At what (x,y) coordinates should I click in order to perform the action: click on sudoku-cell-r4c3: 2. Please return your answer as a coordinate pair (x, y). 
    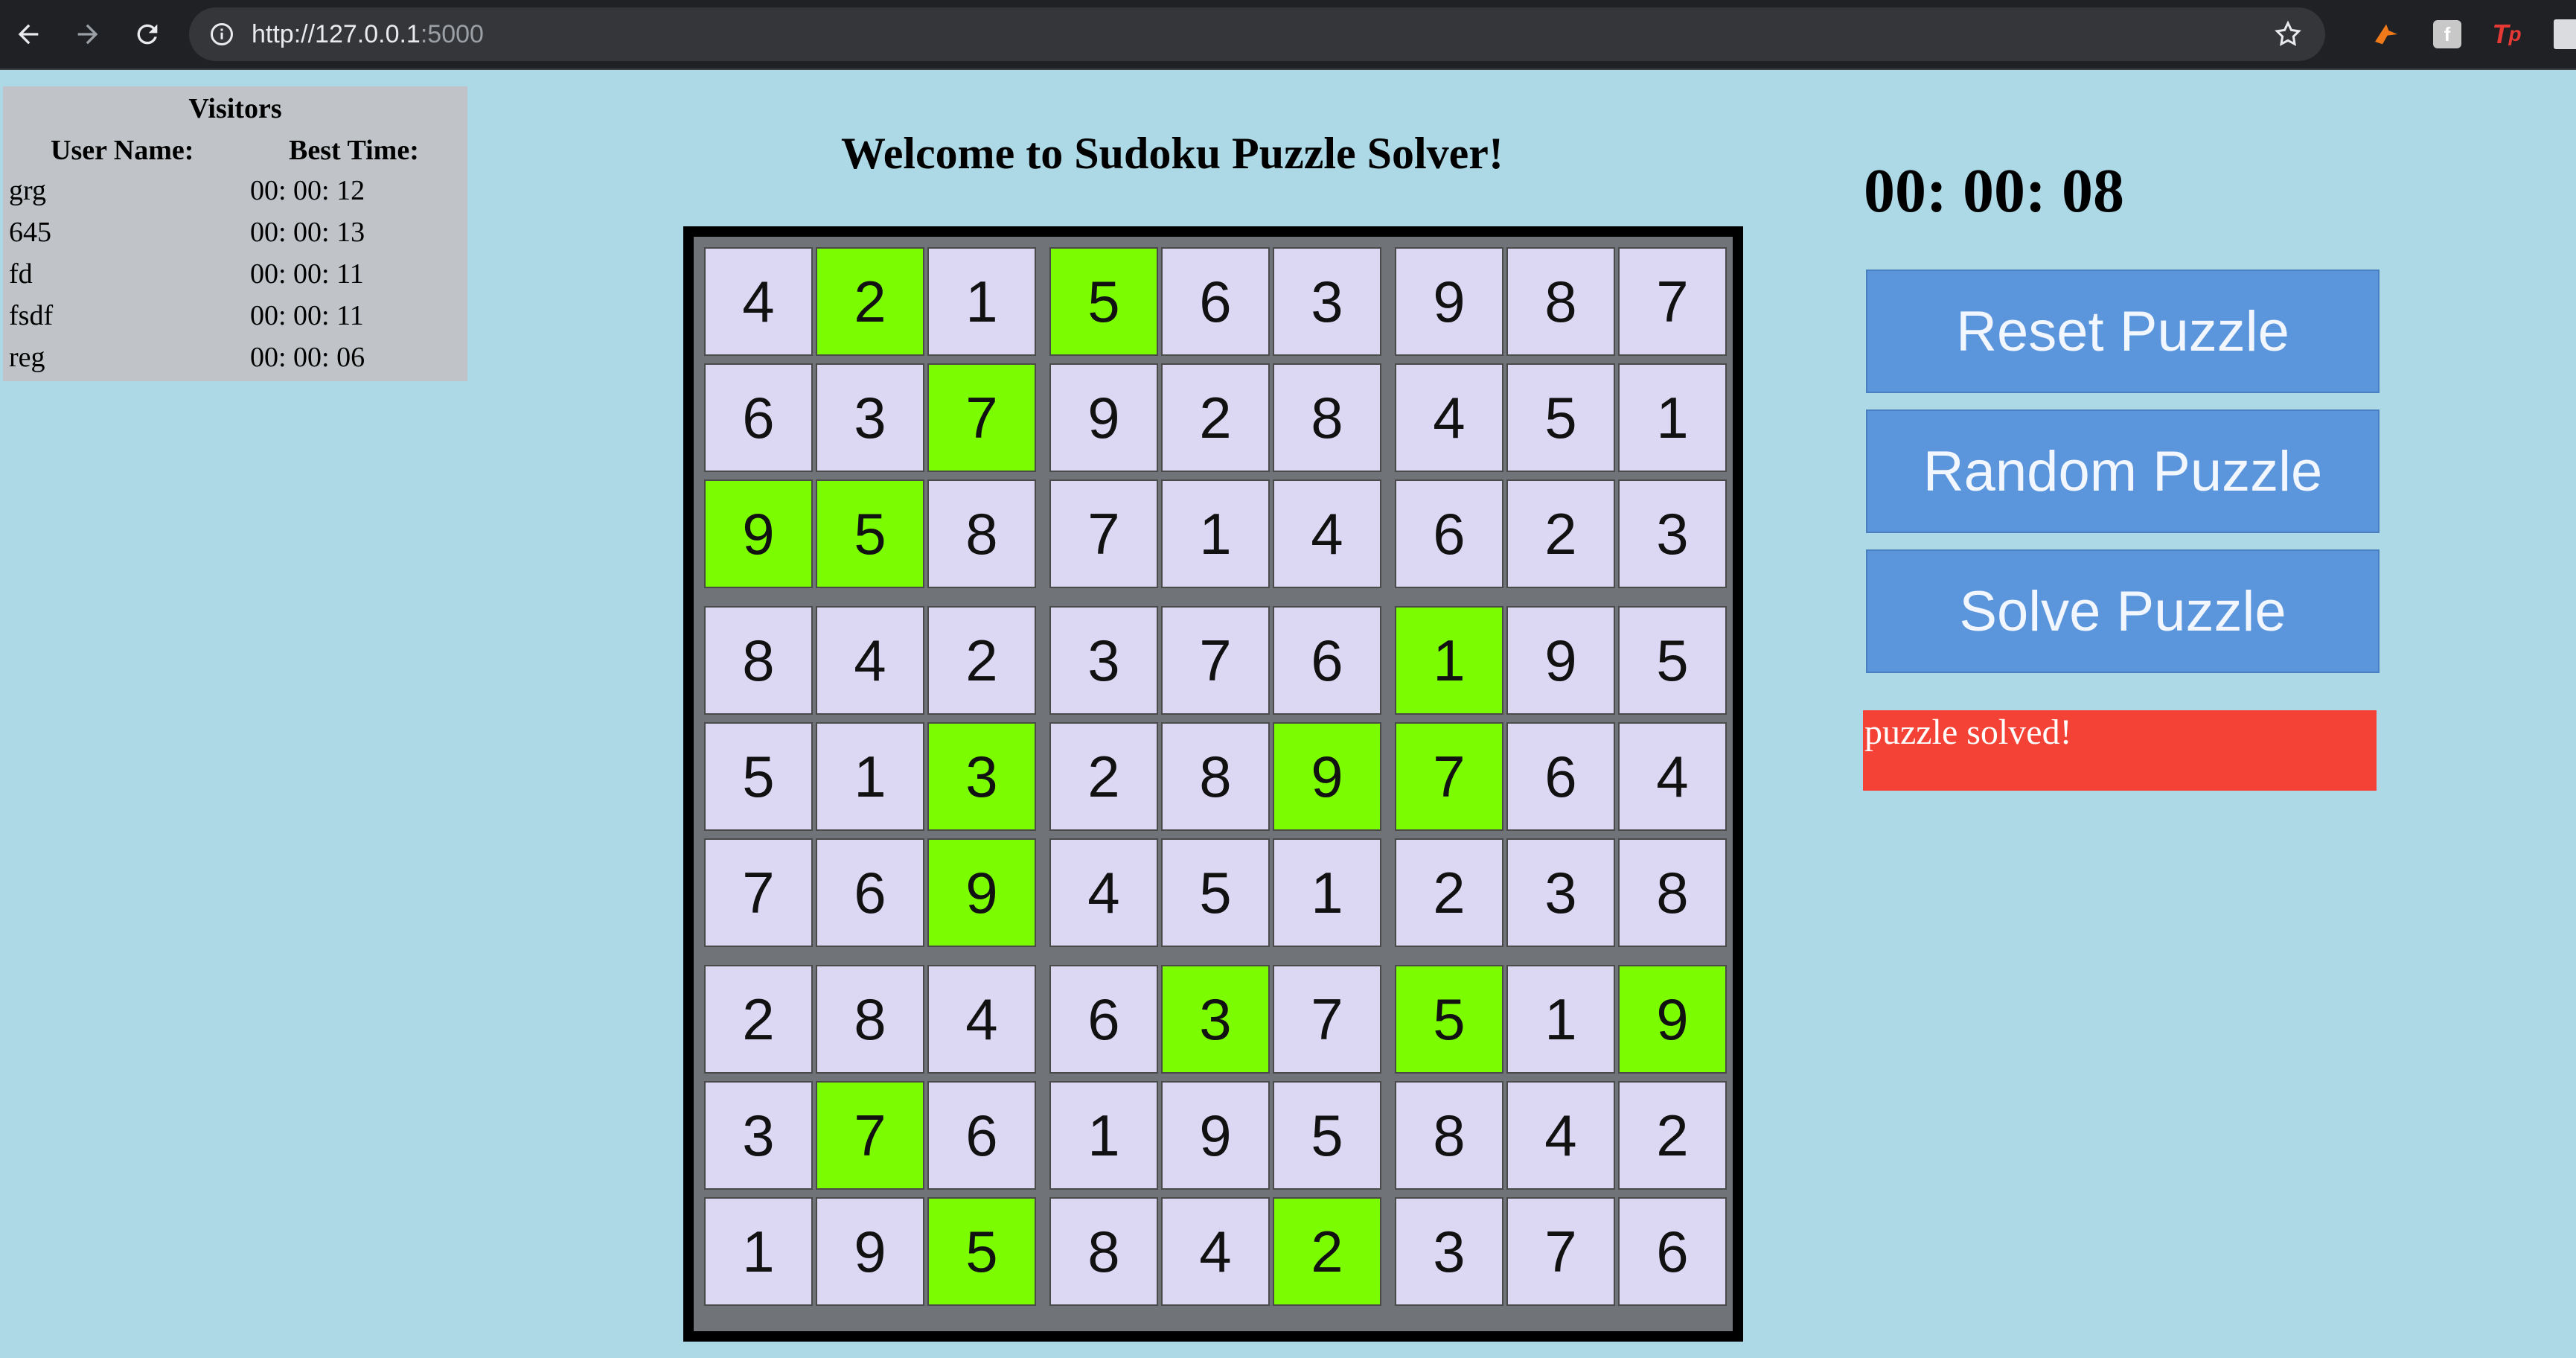
    Looking at the image, I should click on (981, 660).